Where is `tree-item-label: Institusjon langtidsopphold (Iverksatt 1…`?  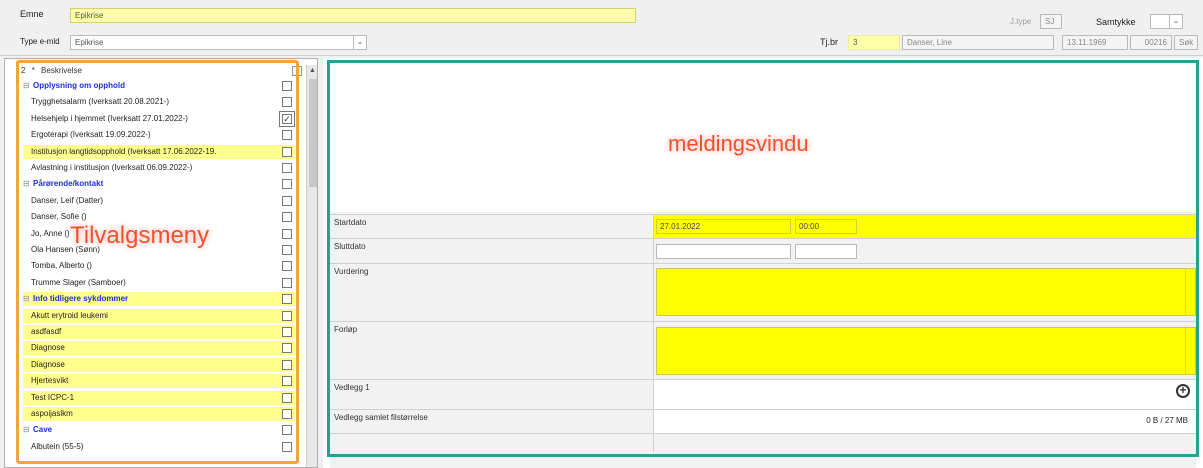
tree-item-label: Institusjon langtidsopphold (Iverksatt 1… is located at coordinates (124, 151).